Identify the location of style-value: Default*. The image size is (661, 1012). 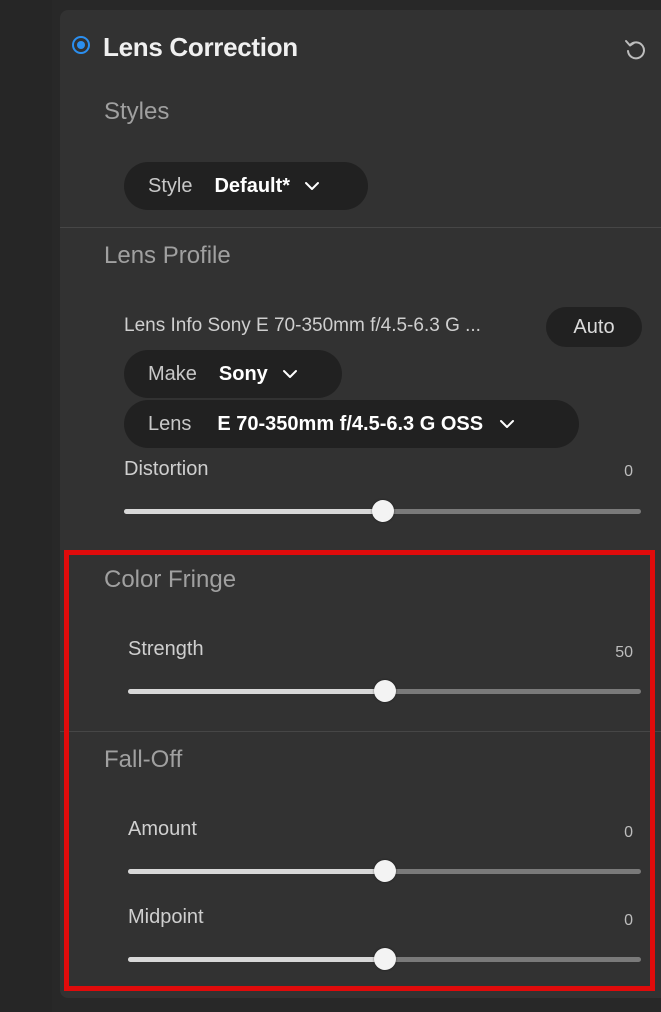
(252, 185).